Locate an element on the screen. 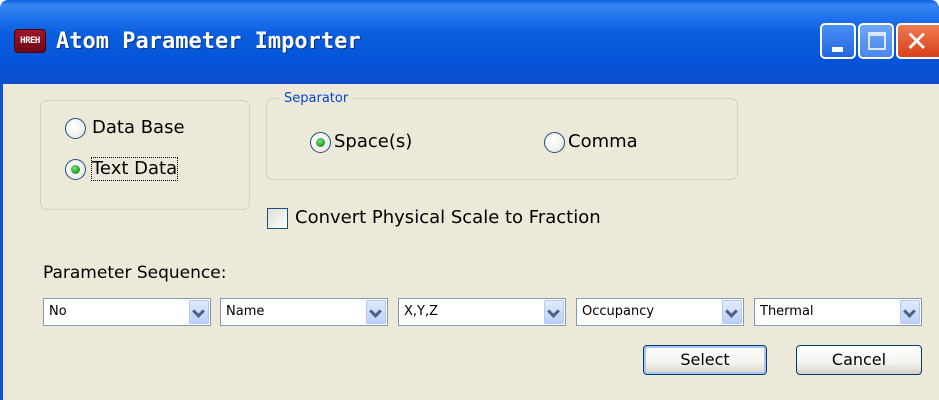  space-label: Space(s) is located at coordinates (373, 142).